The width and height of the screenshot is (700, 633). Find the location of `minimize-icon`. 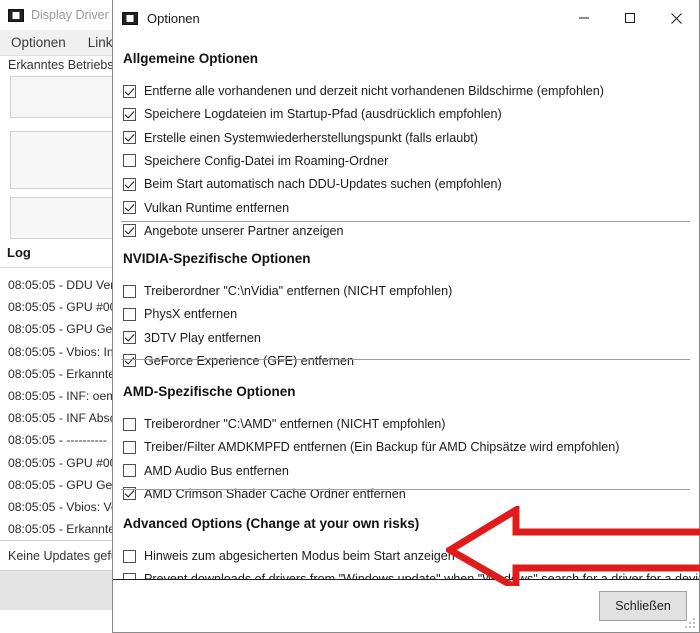

minimize-icon is located at coordinates (584, 18).